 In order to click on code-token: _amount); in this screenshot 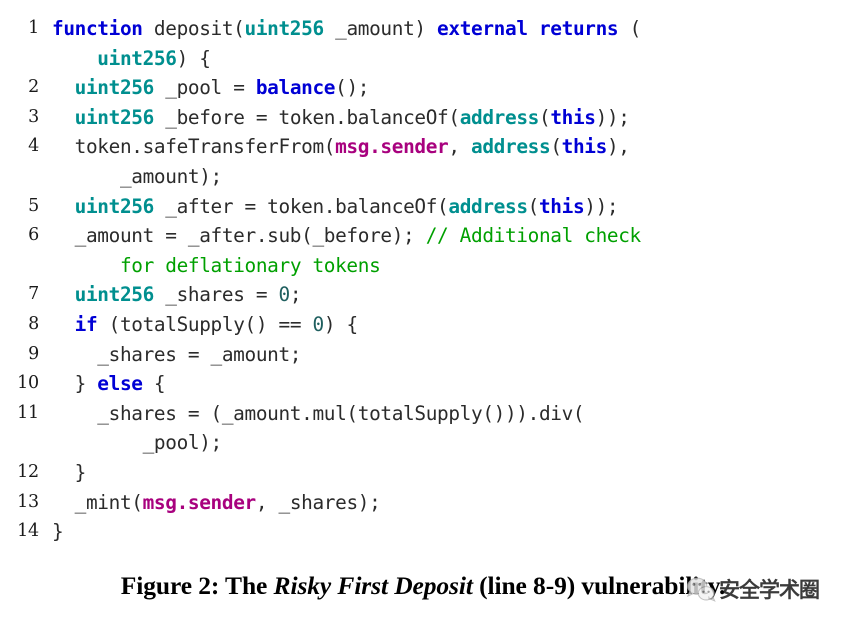, I will do `click(137, 176)`.